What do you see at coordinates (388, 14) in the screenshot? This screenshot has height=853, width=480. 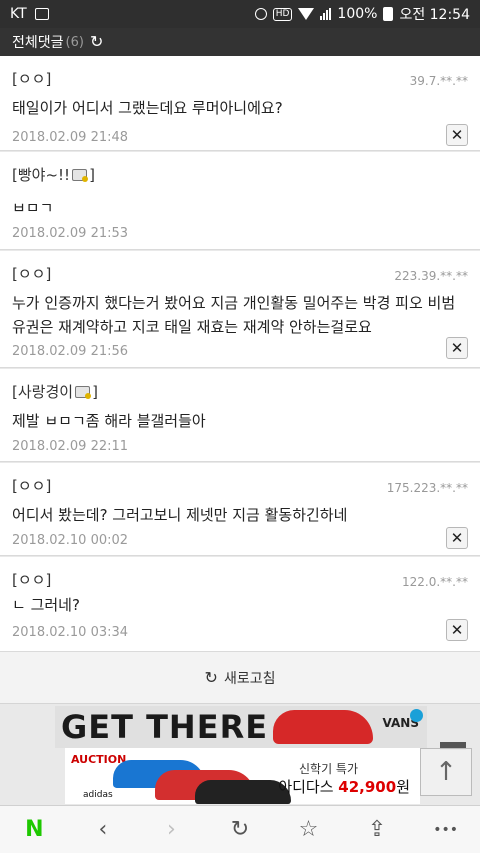 I see `battery-icon` at bounding box center [388, 14].